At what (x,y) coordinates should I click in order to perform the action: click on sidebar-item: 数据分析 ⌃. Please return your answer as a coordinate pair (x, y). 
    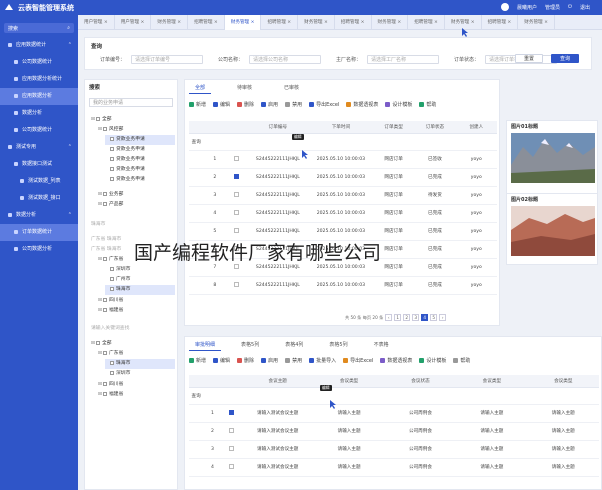
    Looking at the image, I should click on (39, 215).